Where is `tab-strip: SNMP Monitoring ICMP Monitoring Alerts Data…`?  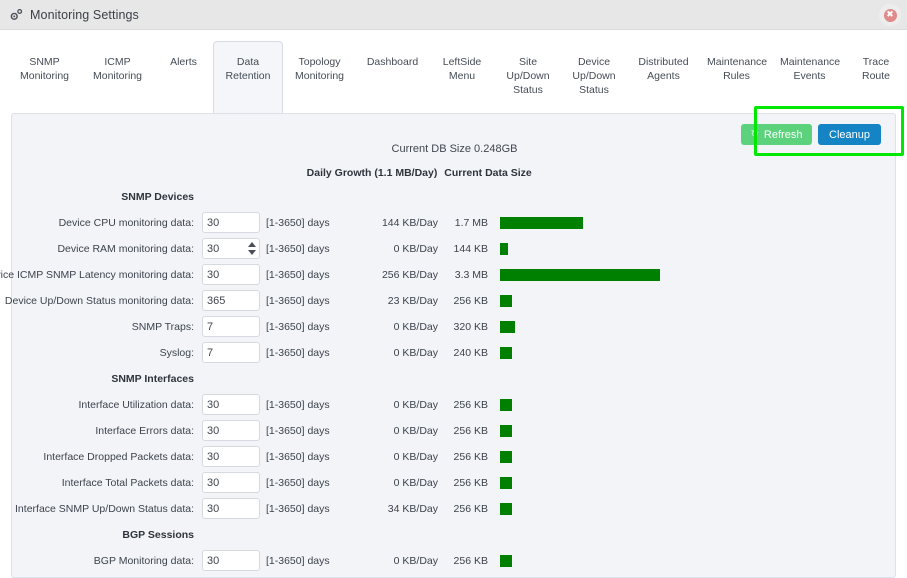
tab-strip: SNMP Monitoring ICMP Monitoring Alerts Data… is located at coordinates (453, 72).